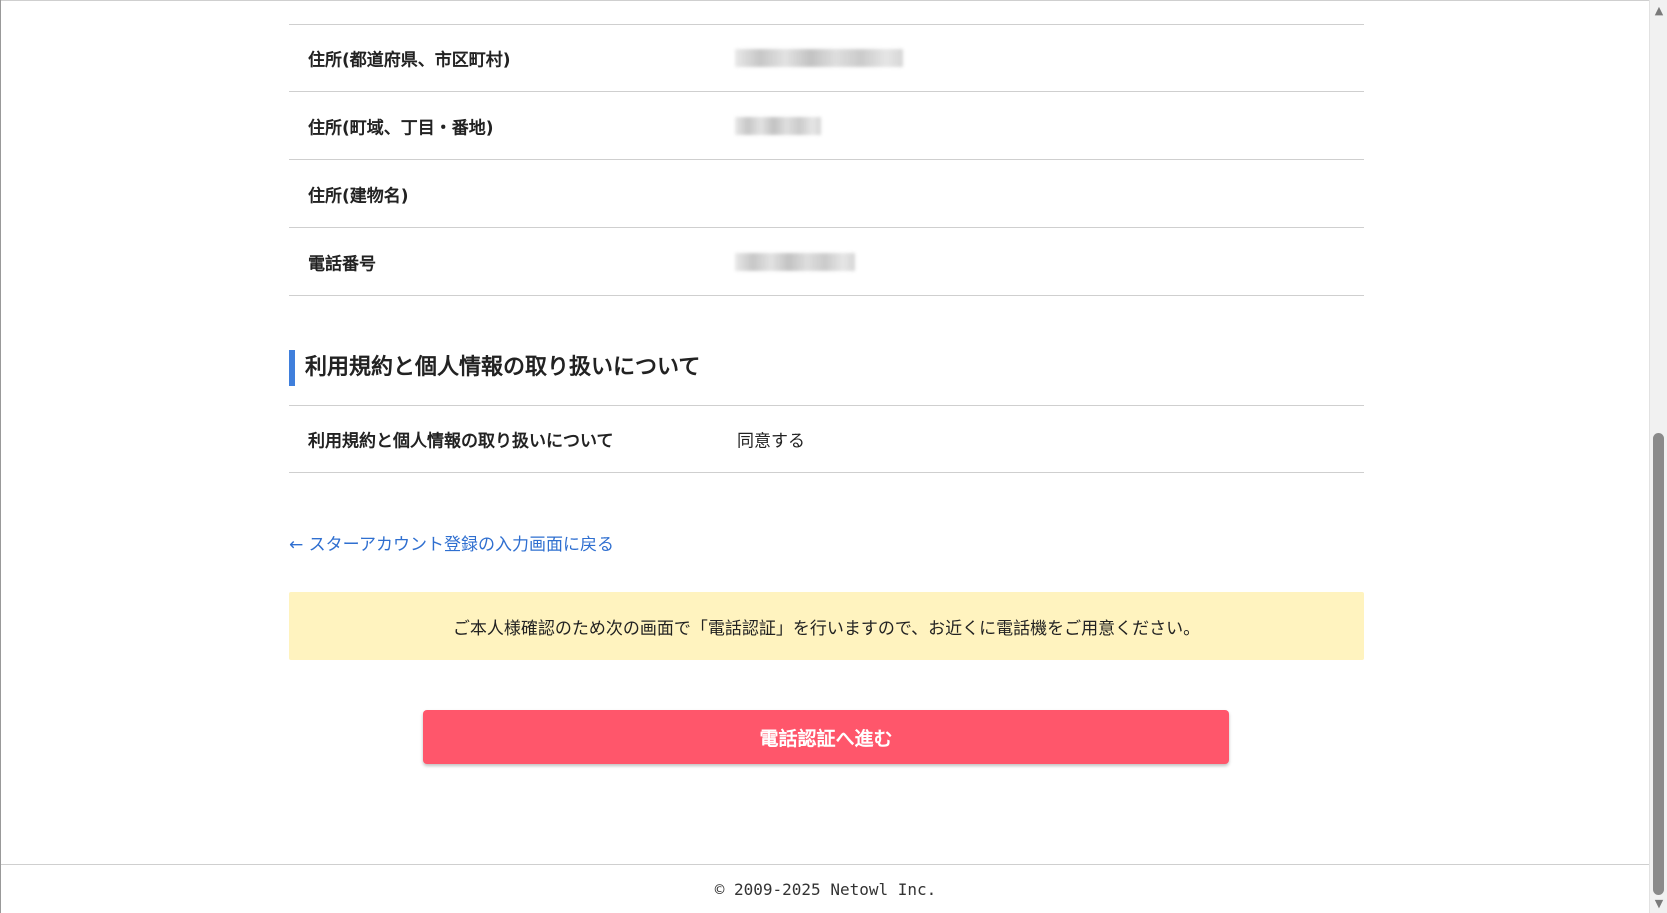 This screenshot has width=1667, height=913. Describe the element at coordinates (826, 737) in the screenshot. I see `proceed-to-phone-verification-button: 電話認証へ進む` at that location.